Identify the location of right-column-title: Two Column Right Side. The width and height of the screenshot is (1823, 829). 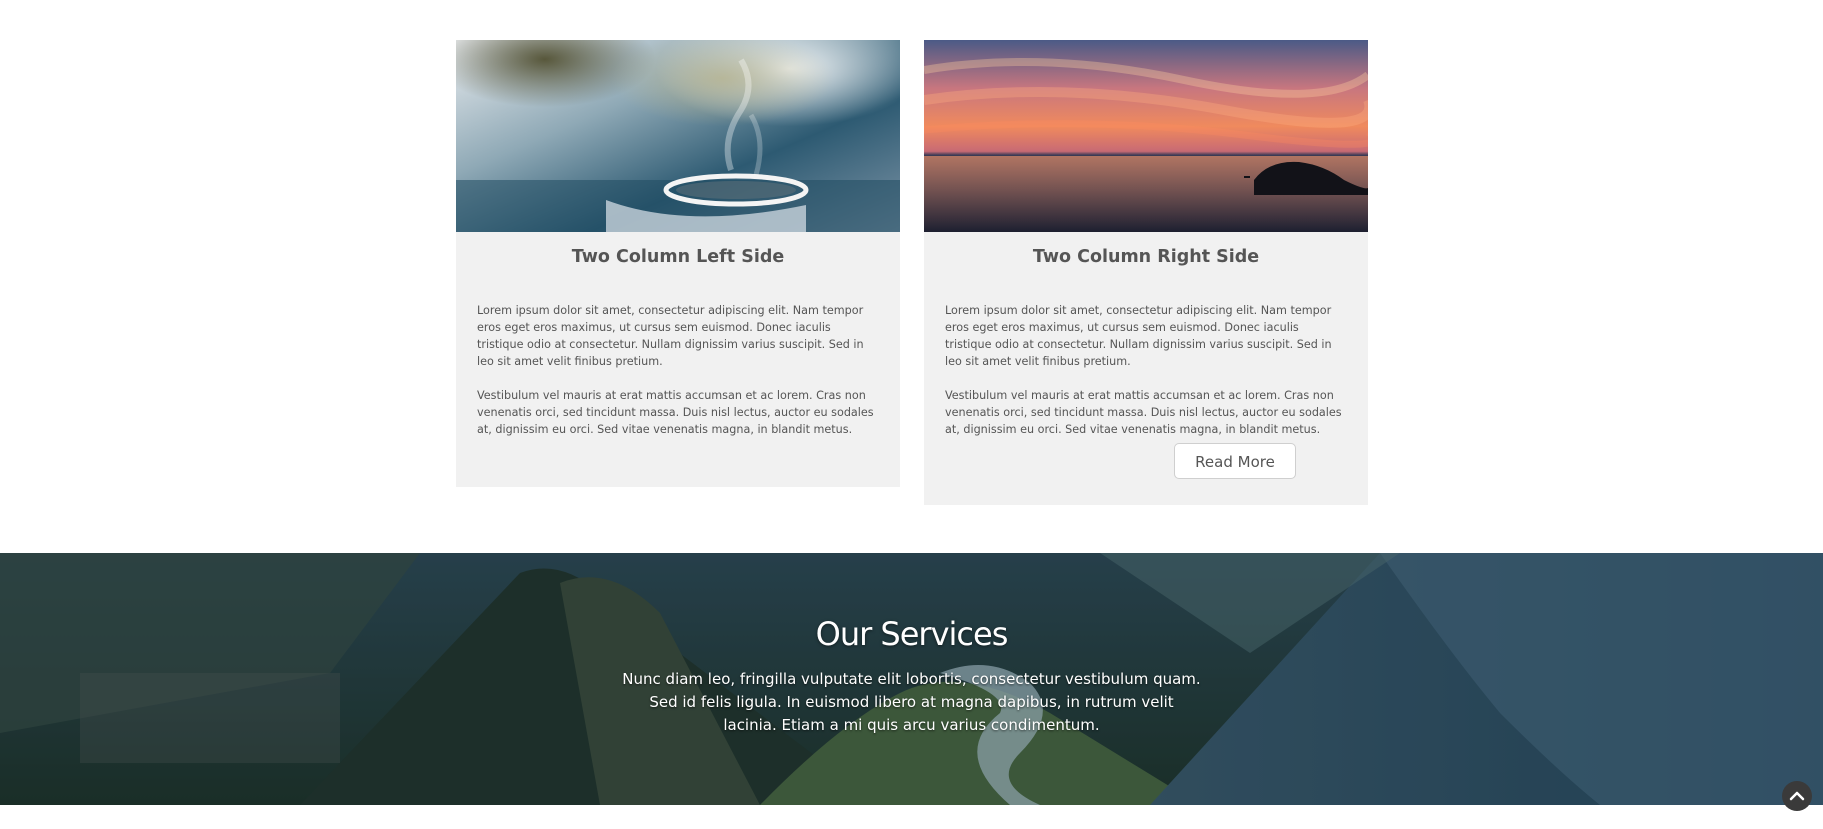
(1146, 257).